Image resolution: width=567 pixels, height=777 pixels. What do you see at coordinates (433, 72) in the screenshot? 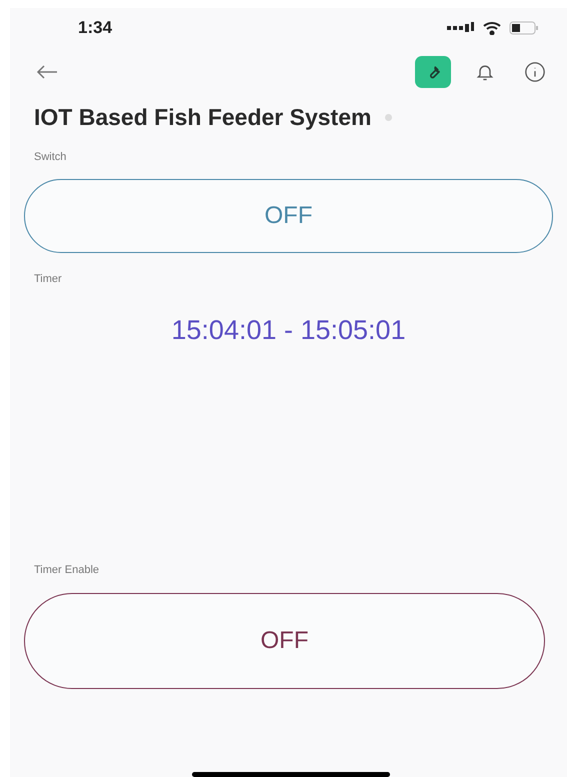
I see `toolbar-button` at bounding box center [433, 72].